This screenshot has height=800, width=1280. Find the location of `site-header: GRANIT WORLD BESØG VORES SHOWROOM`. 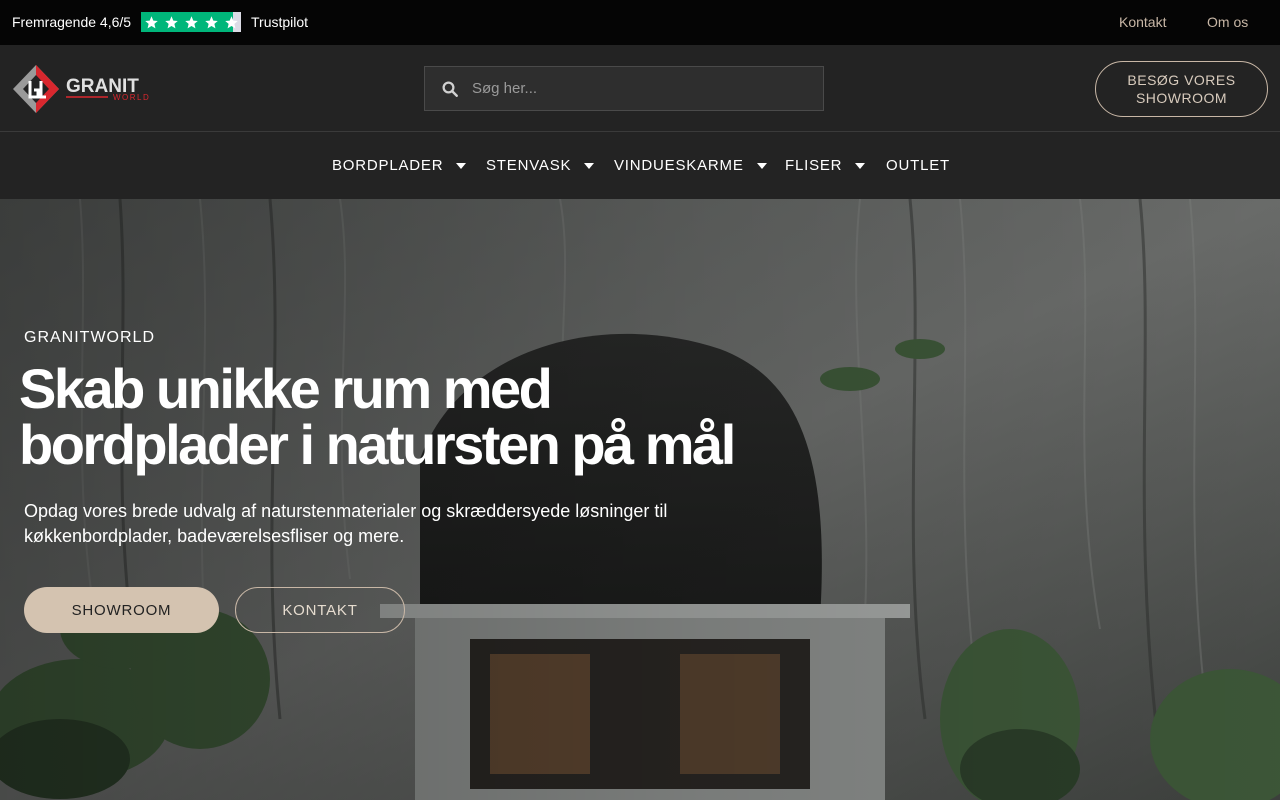

site-header: GRANIT WORLD BESØG VORES SHOWROOM is located at coordinates (640, 88).